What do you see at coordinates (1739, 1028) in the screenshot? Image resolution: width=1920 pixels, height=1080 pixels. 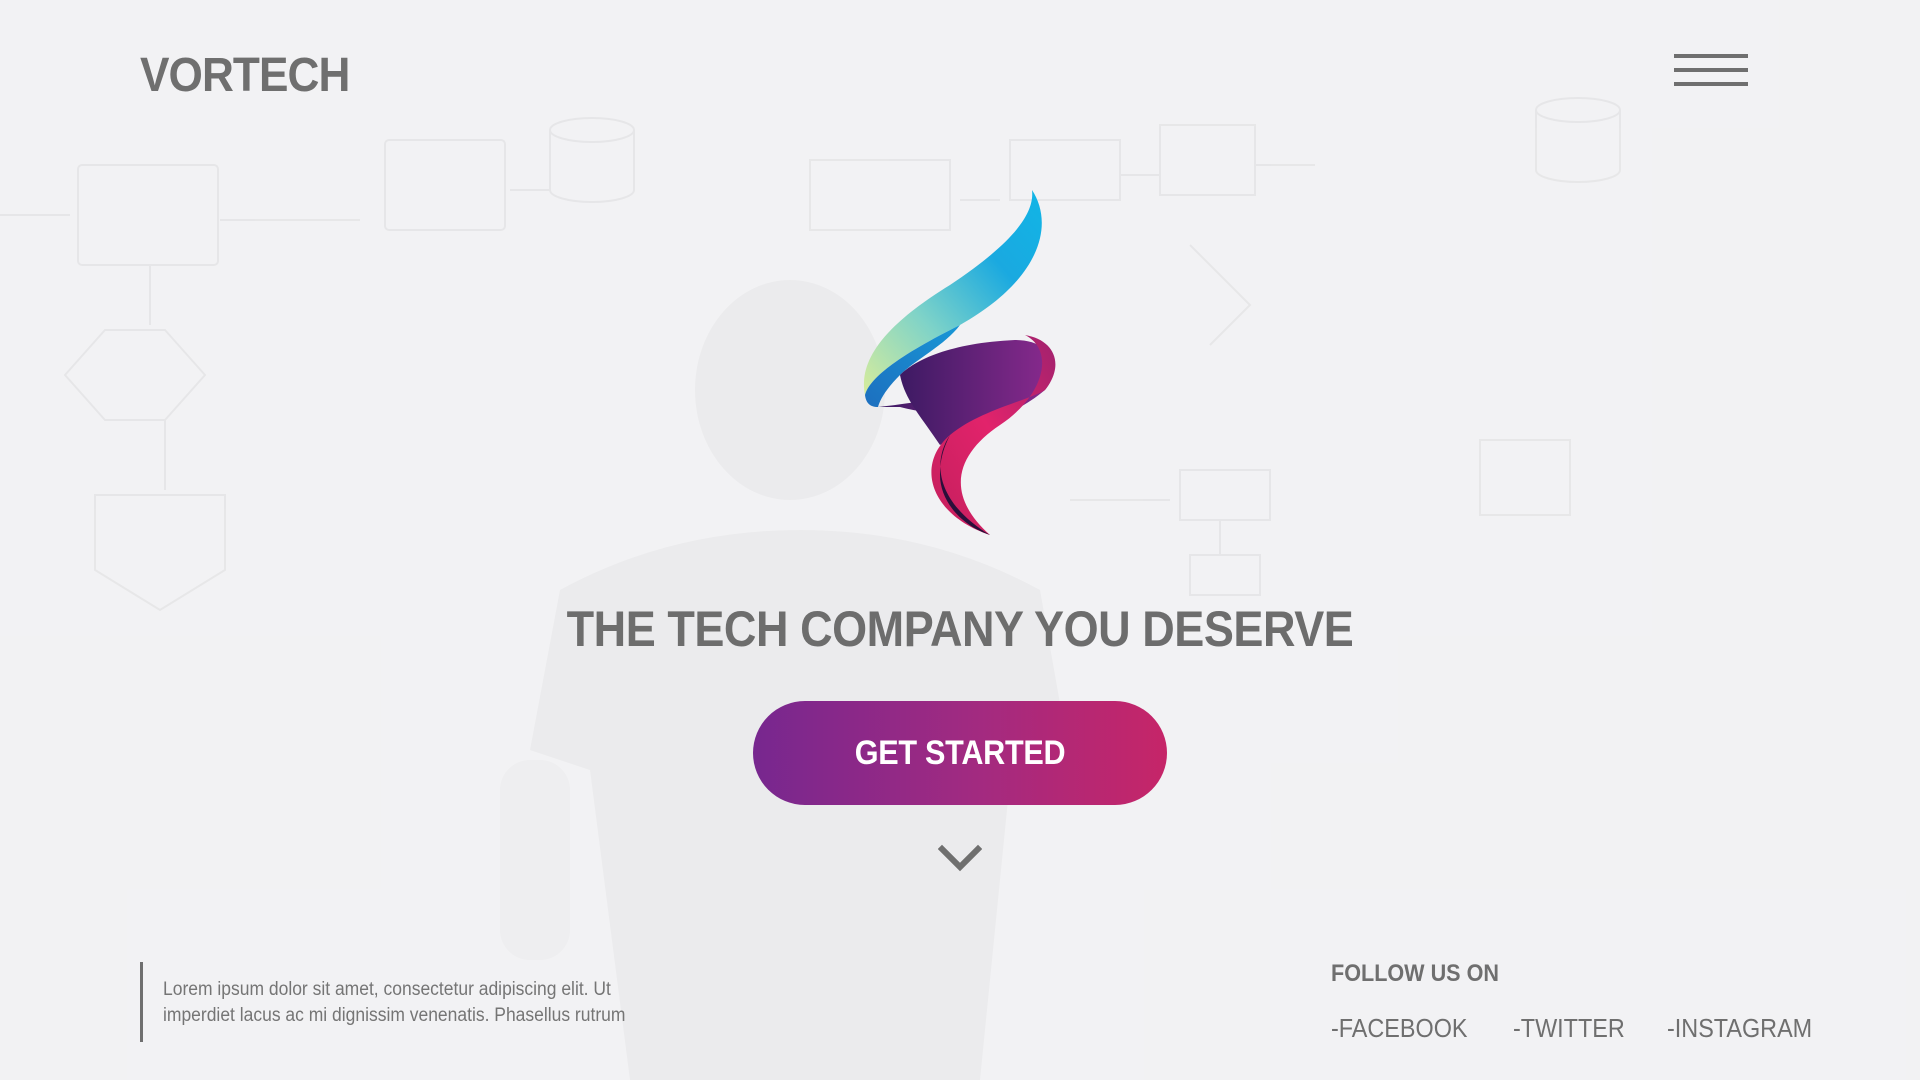 I see `instagram-link: -INSTAGRAM` at bounding box center [1739, 1028].